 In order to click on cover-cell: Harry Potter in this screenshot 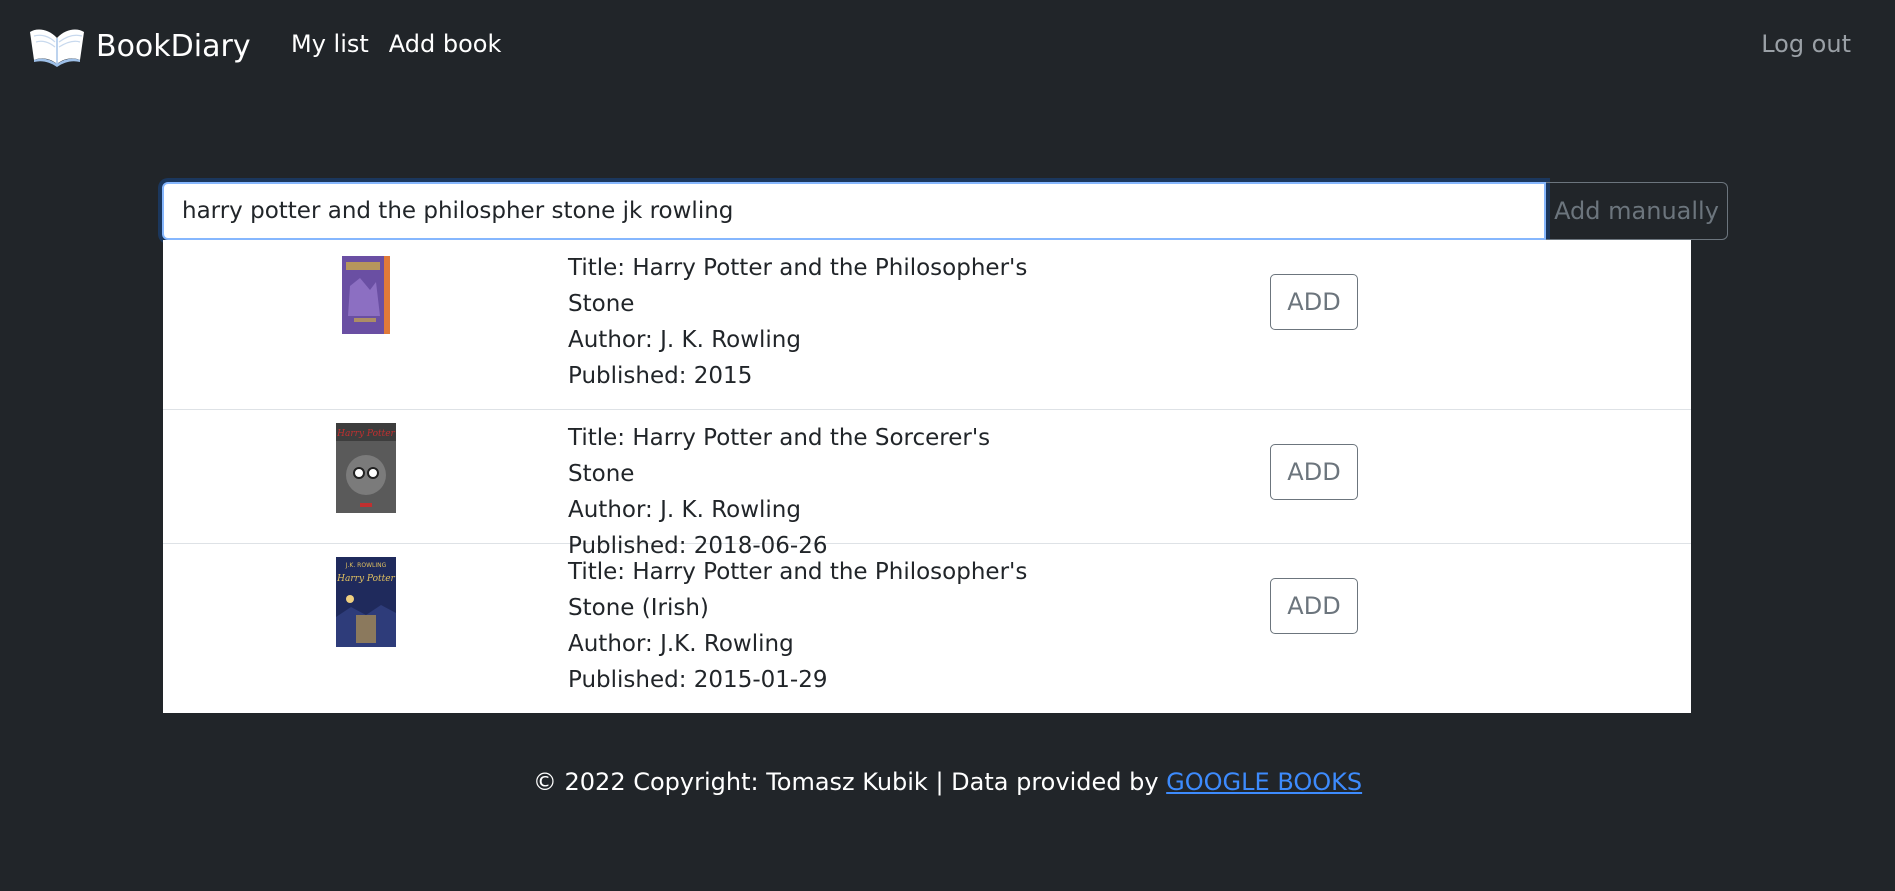, I will do `click(365, 476)`.